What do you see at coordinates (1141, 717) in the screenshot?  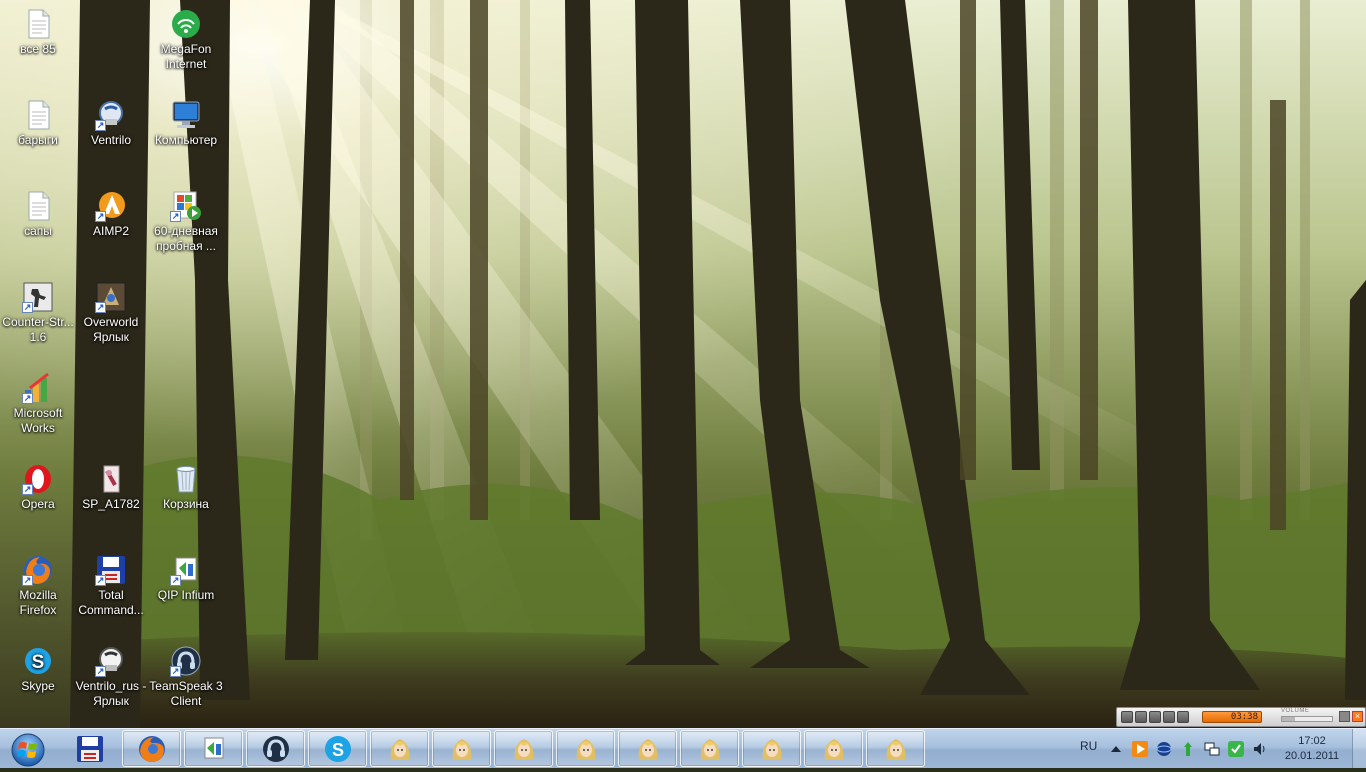 I see `aimp-pause-button` at bounding box center [1141, 717].